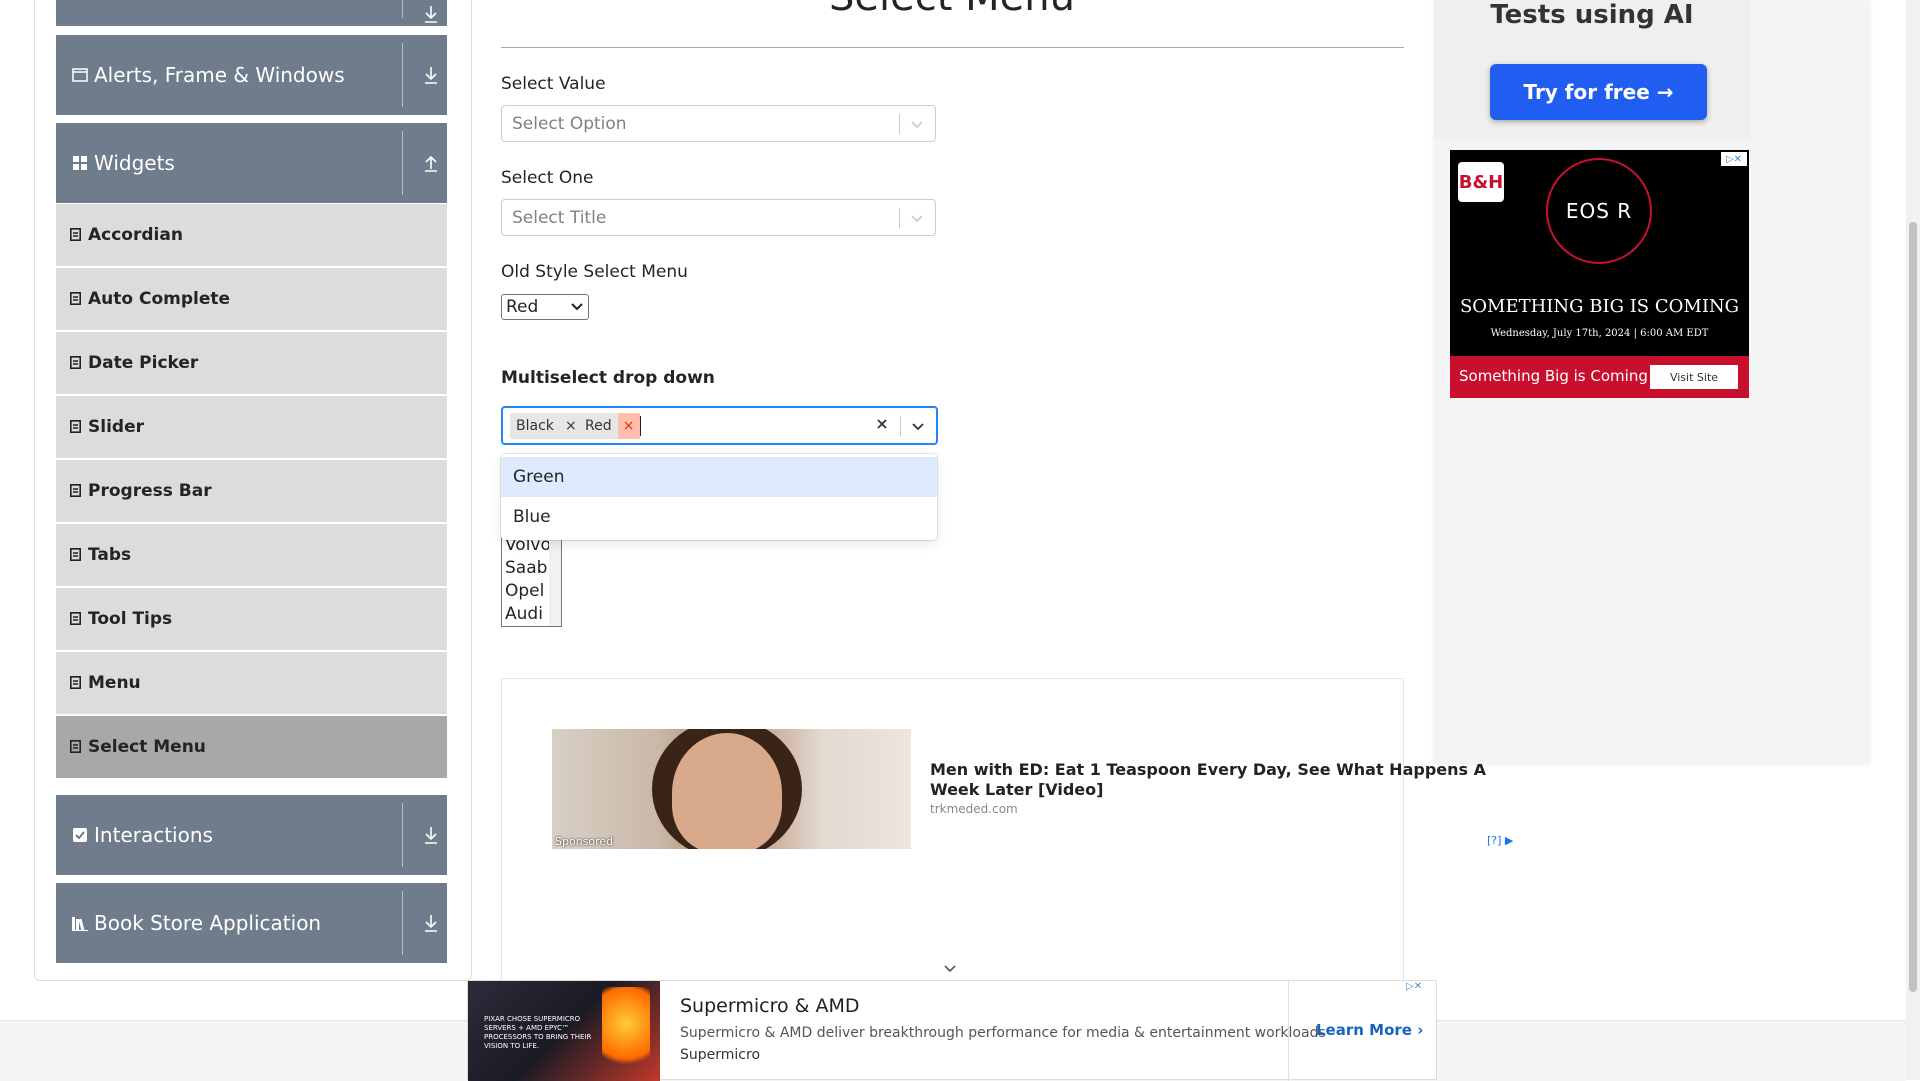  What do you see at coordinates (882, 424) in the screenshot?
I see `clear-icon` at bounding box center [882, 424].